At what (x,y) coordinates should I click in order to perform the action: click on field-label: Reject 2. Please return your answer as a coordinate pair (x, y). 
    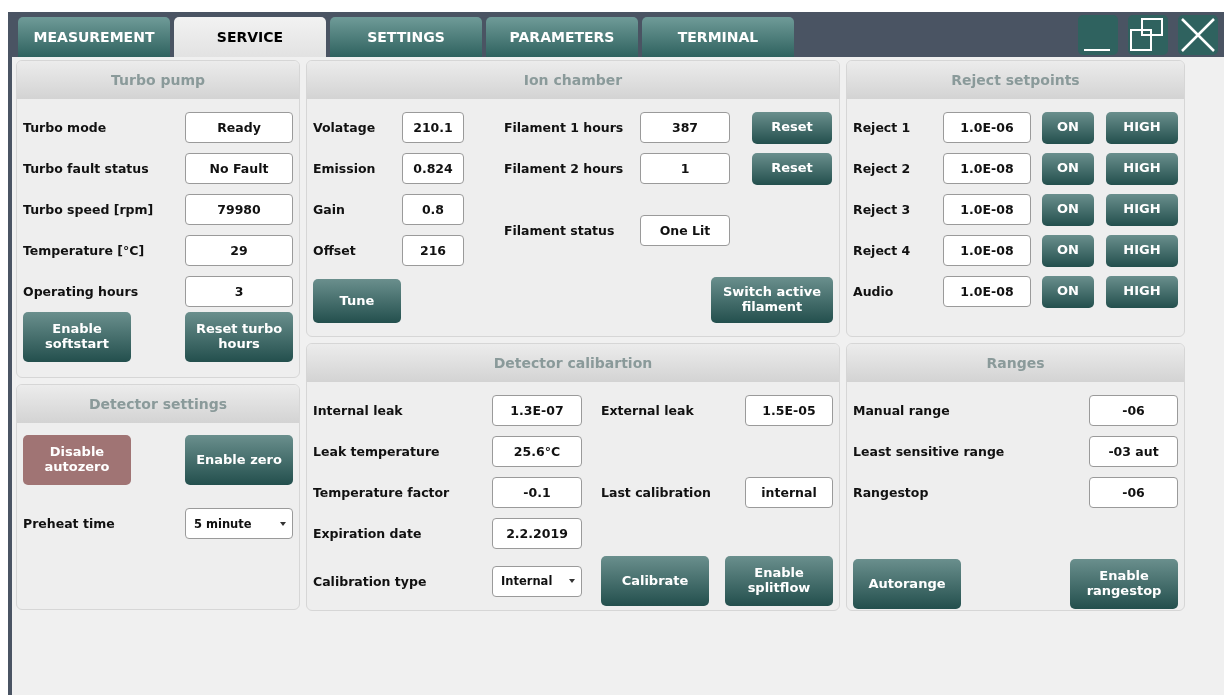
    Looking at the image, I should click on (882, 168).